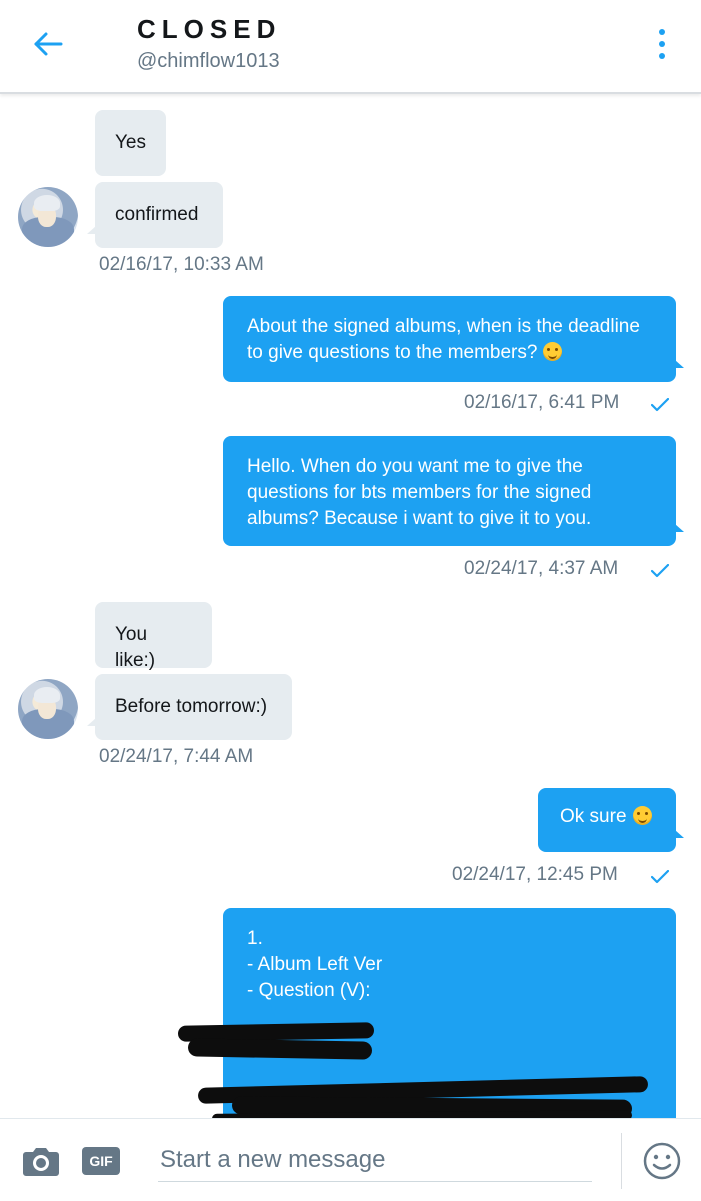 Image resolution: width=701 pixels, height=1201 pixels. I want to click on incoming-message: You like:), so click(153, 636).